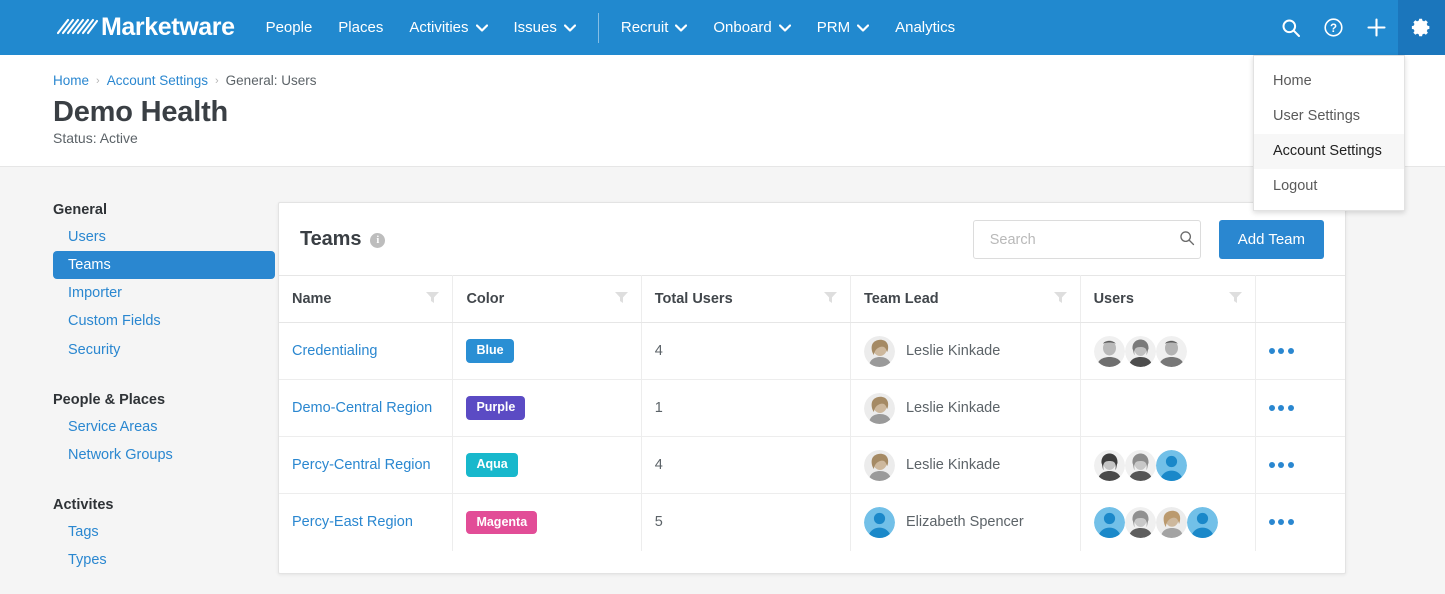 This screenshot has width=1445, height=594. What do you see at coordinates (545, 27) in the screenshot?
I see `nav-item-issues: Issues` at bounding box center [545, 27].